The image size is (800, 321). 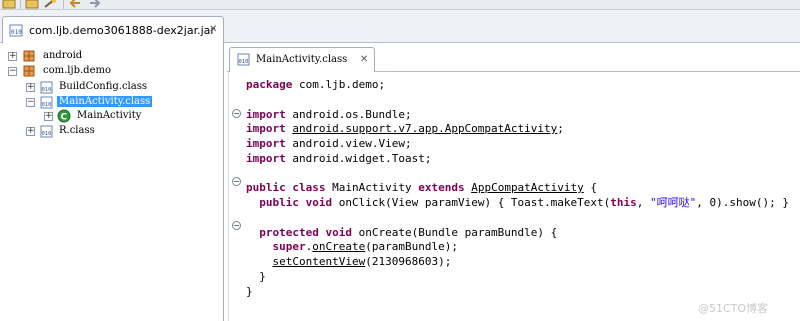 I want to click on tree-item-label: BuildConfig.class, so click(x=103, y=86).